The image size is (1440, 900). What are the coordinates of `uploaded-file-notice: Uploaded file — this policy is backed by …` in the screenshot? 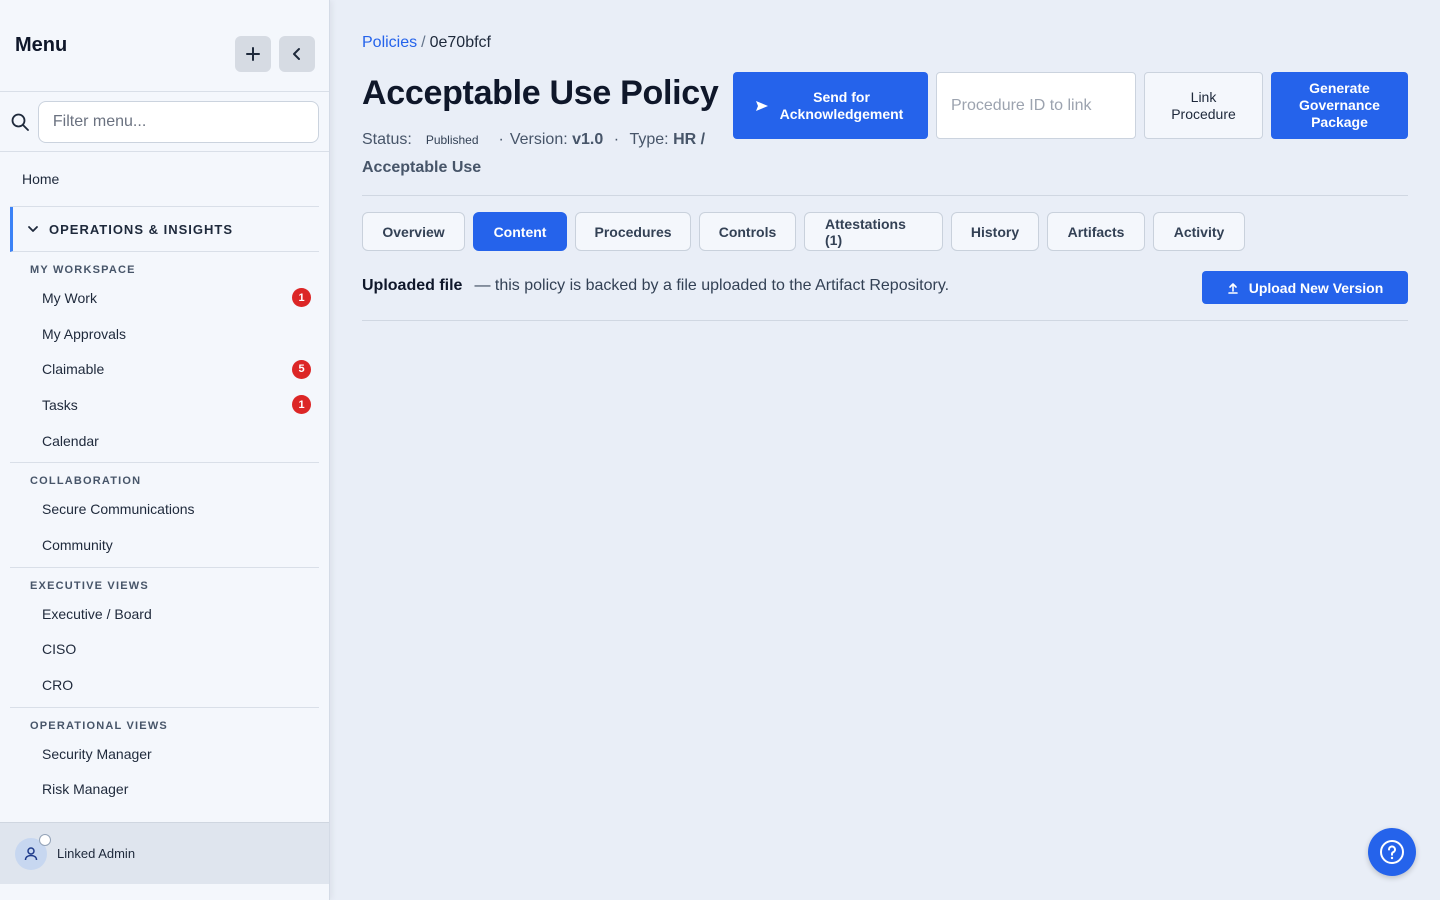 It's located at (655, 286).